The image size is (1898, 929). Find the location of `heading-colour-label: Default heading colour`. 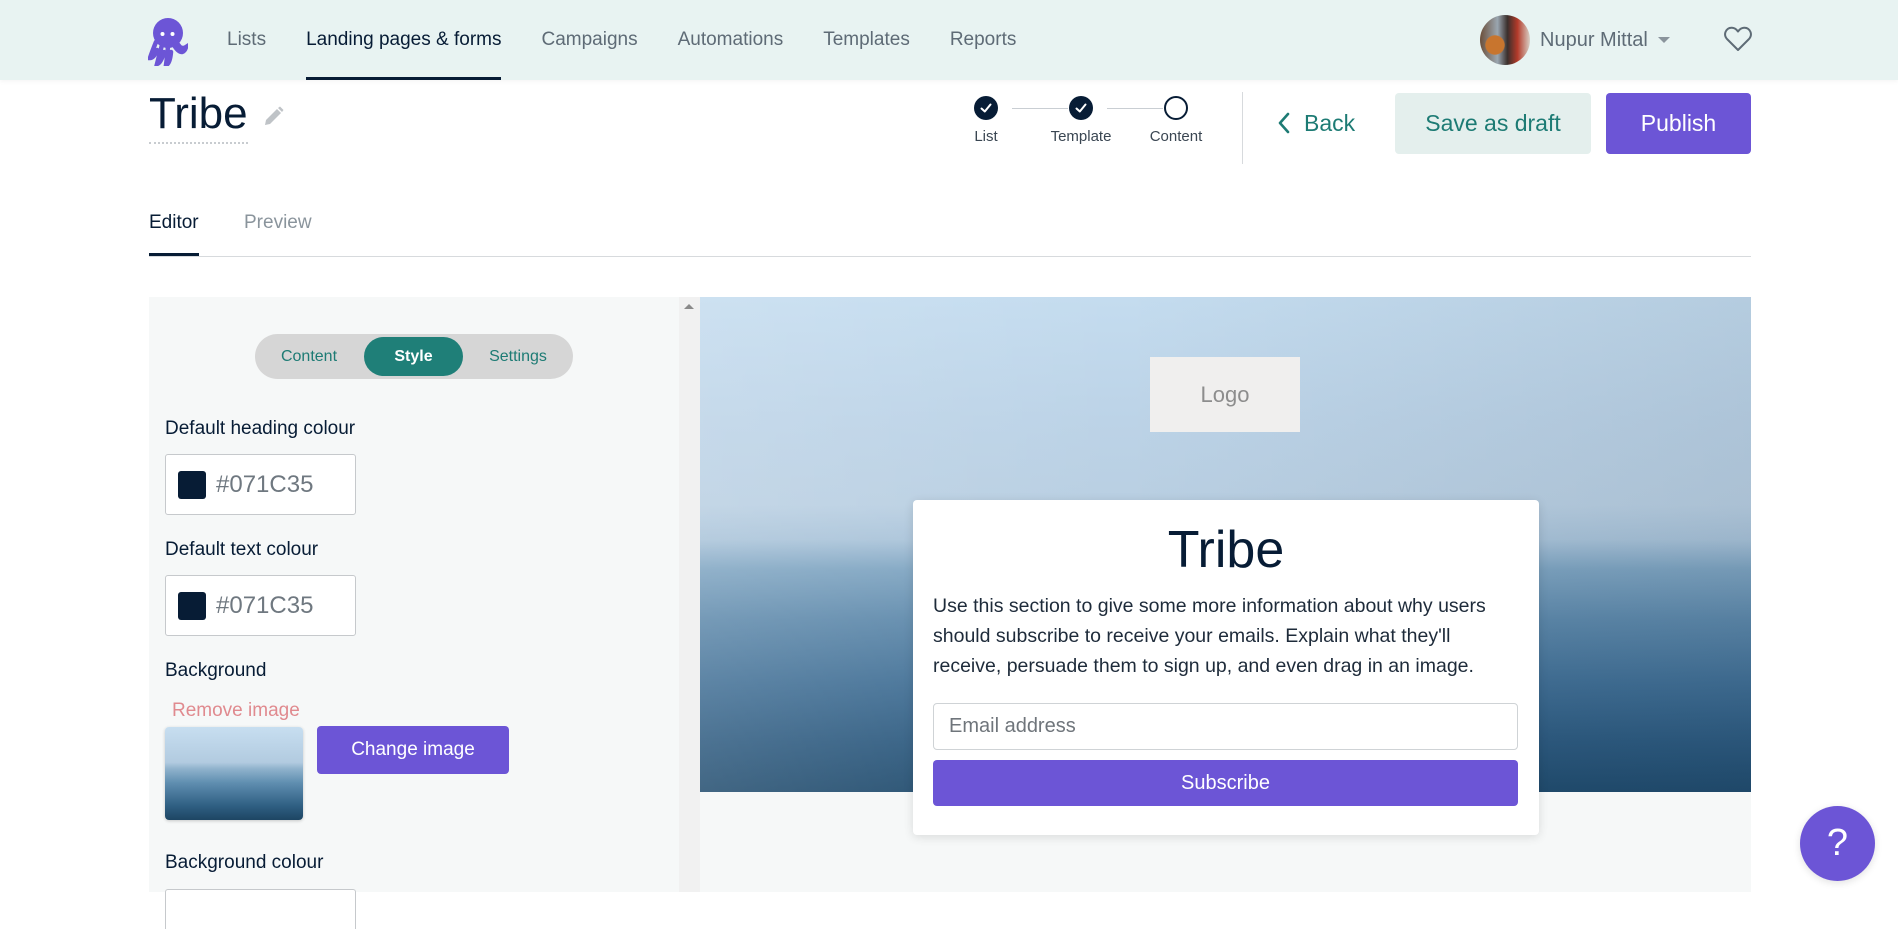

heading-colour-label: Default heading colour is located at coordinates (260, 428).